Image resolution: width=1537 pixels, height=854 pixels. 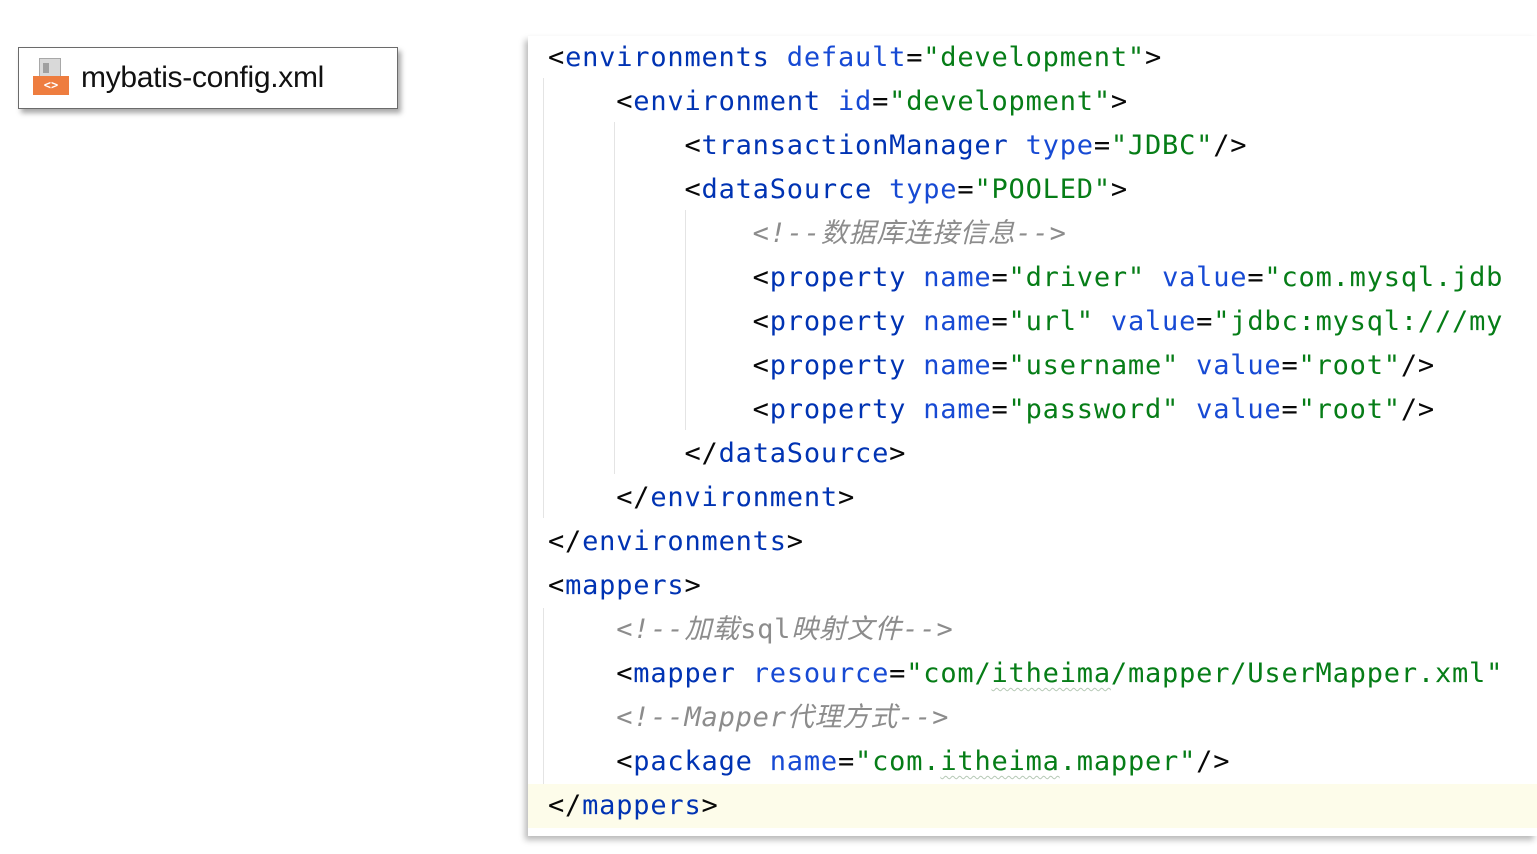 I want to click on code-line: <!--加载sql映射文件-->, so click(x=1042, y=630).